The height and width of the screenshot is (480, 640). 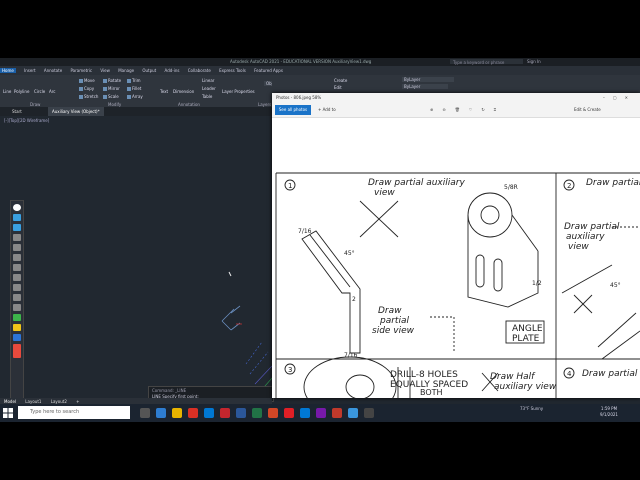 What do you see at coordinates (337, 413) in the screenshot?
I see `access-icon` at bounding box center [337, 413].